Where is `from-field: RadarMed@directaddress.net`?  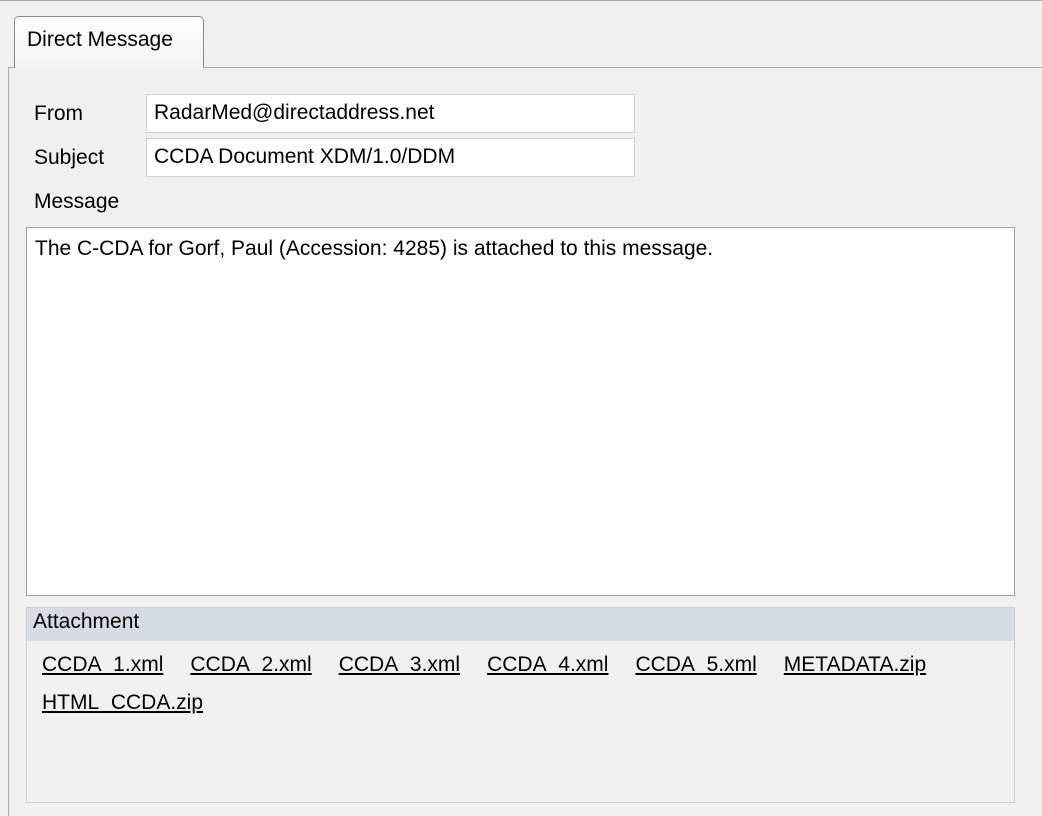 from-field: RadarMed@directaddress.net is located at coordinates (390, 113).